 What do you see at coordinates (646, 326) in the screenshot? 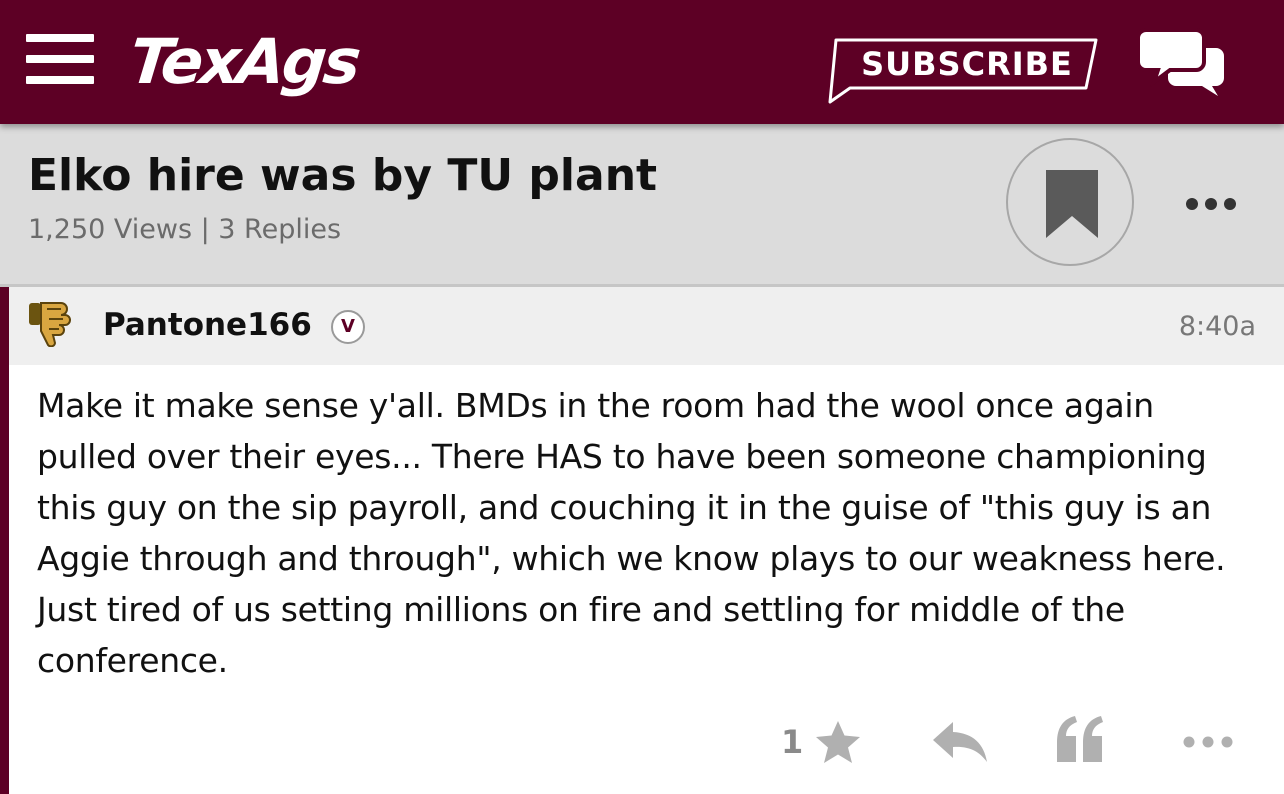
I see `post-header: Pantone166 V 8:40a` at bounding box center [646, 326].